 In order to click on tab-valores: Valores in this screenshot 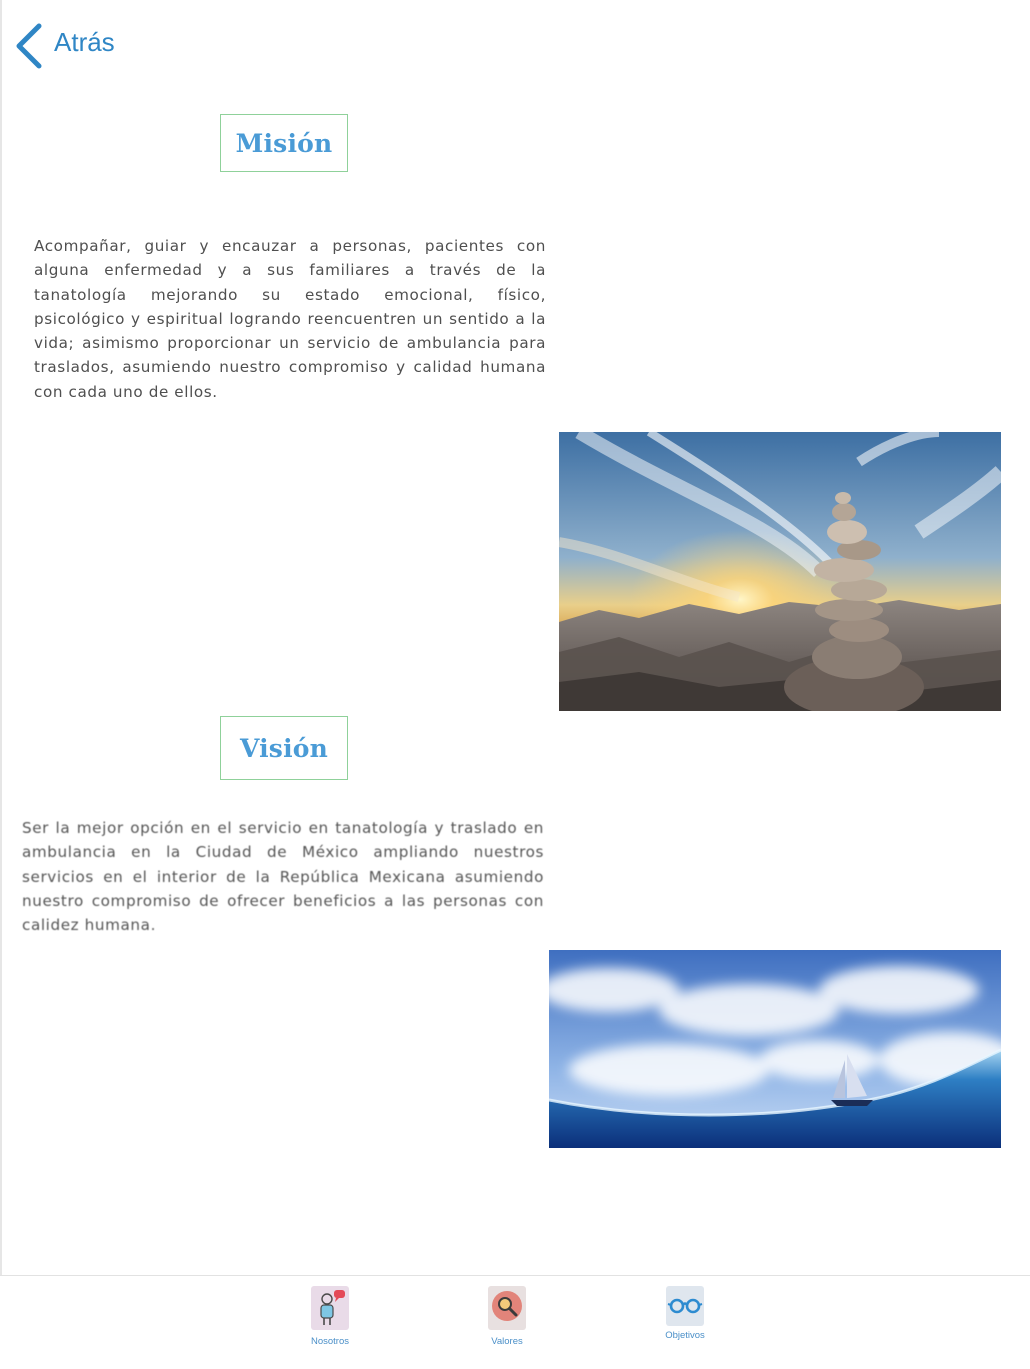, I will do `click(507, 1316)`.